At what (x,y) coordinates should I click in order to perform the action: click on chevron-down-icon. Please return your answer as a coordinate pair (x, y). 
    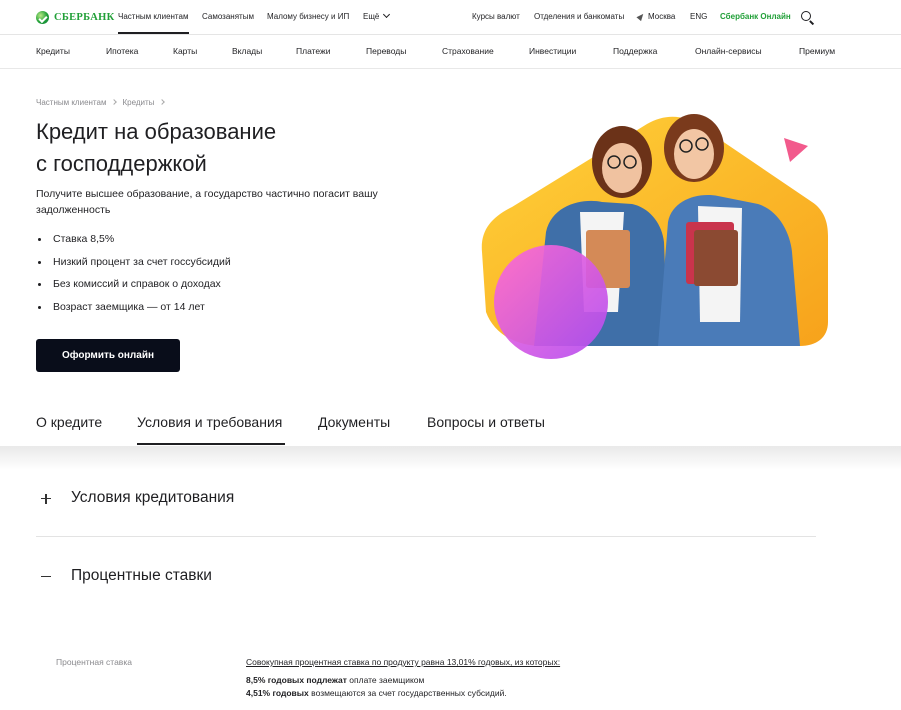
    Looking at the image, I should click on (387, 14).